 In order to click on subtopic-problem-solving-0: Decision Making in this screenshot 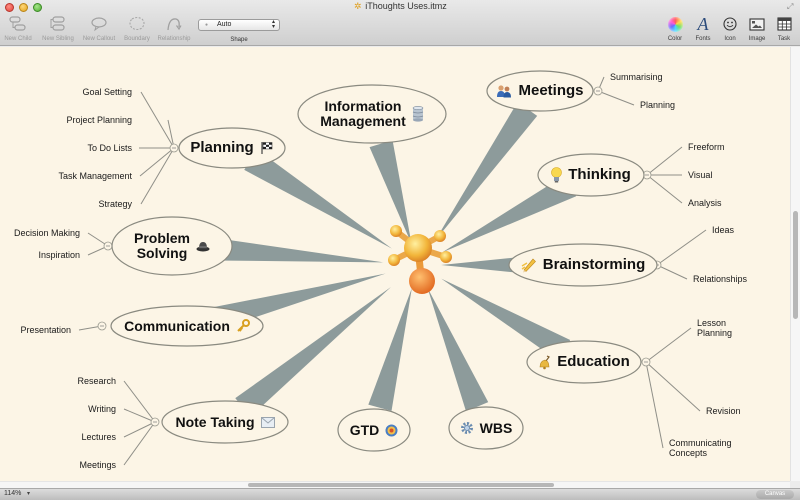, I will do `click(47, 233)`.